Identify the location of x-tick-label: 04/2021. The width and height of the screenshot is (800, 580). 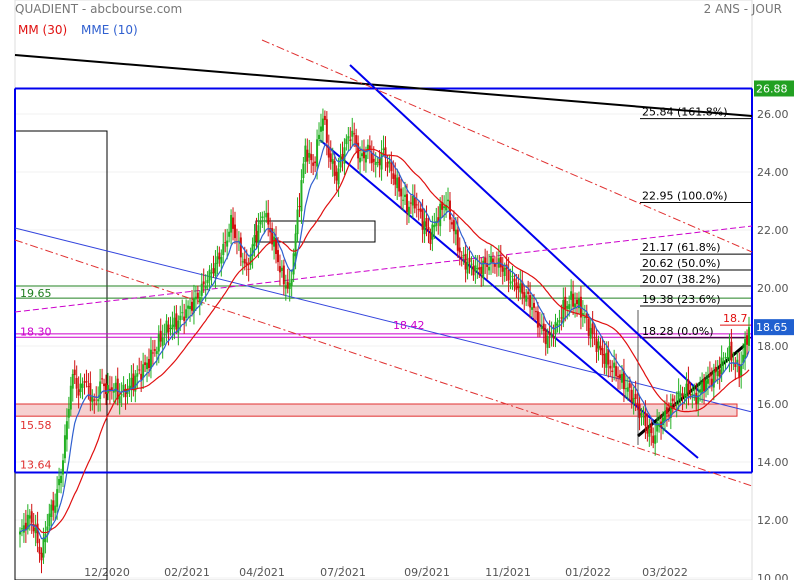
(262, 572).